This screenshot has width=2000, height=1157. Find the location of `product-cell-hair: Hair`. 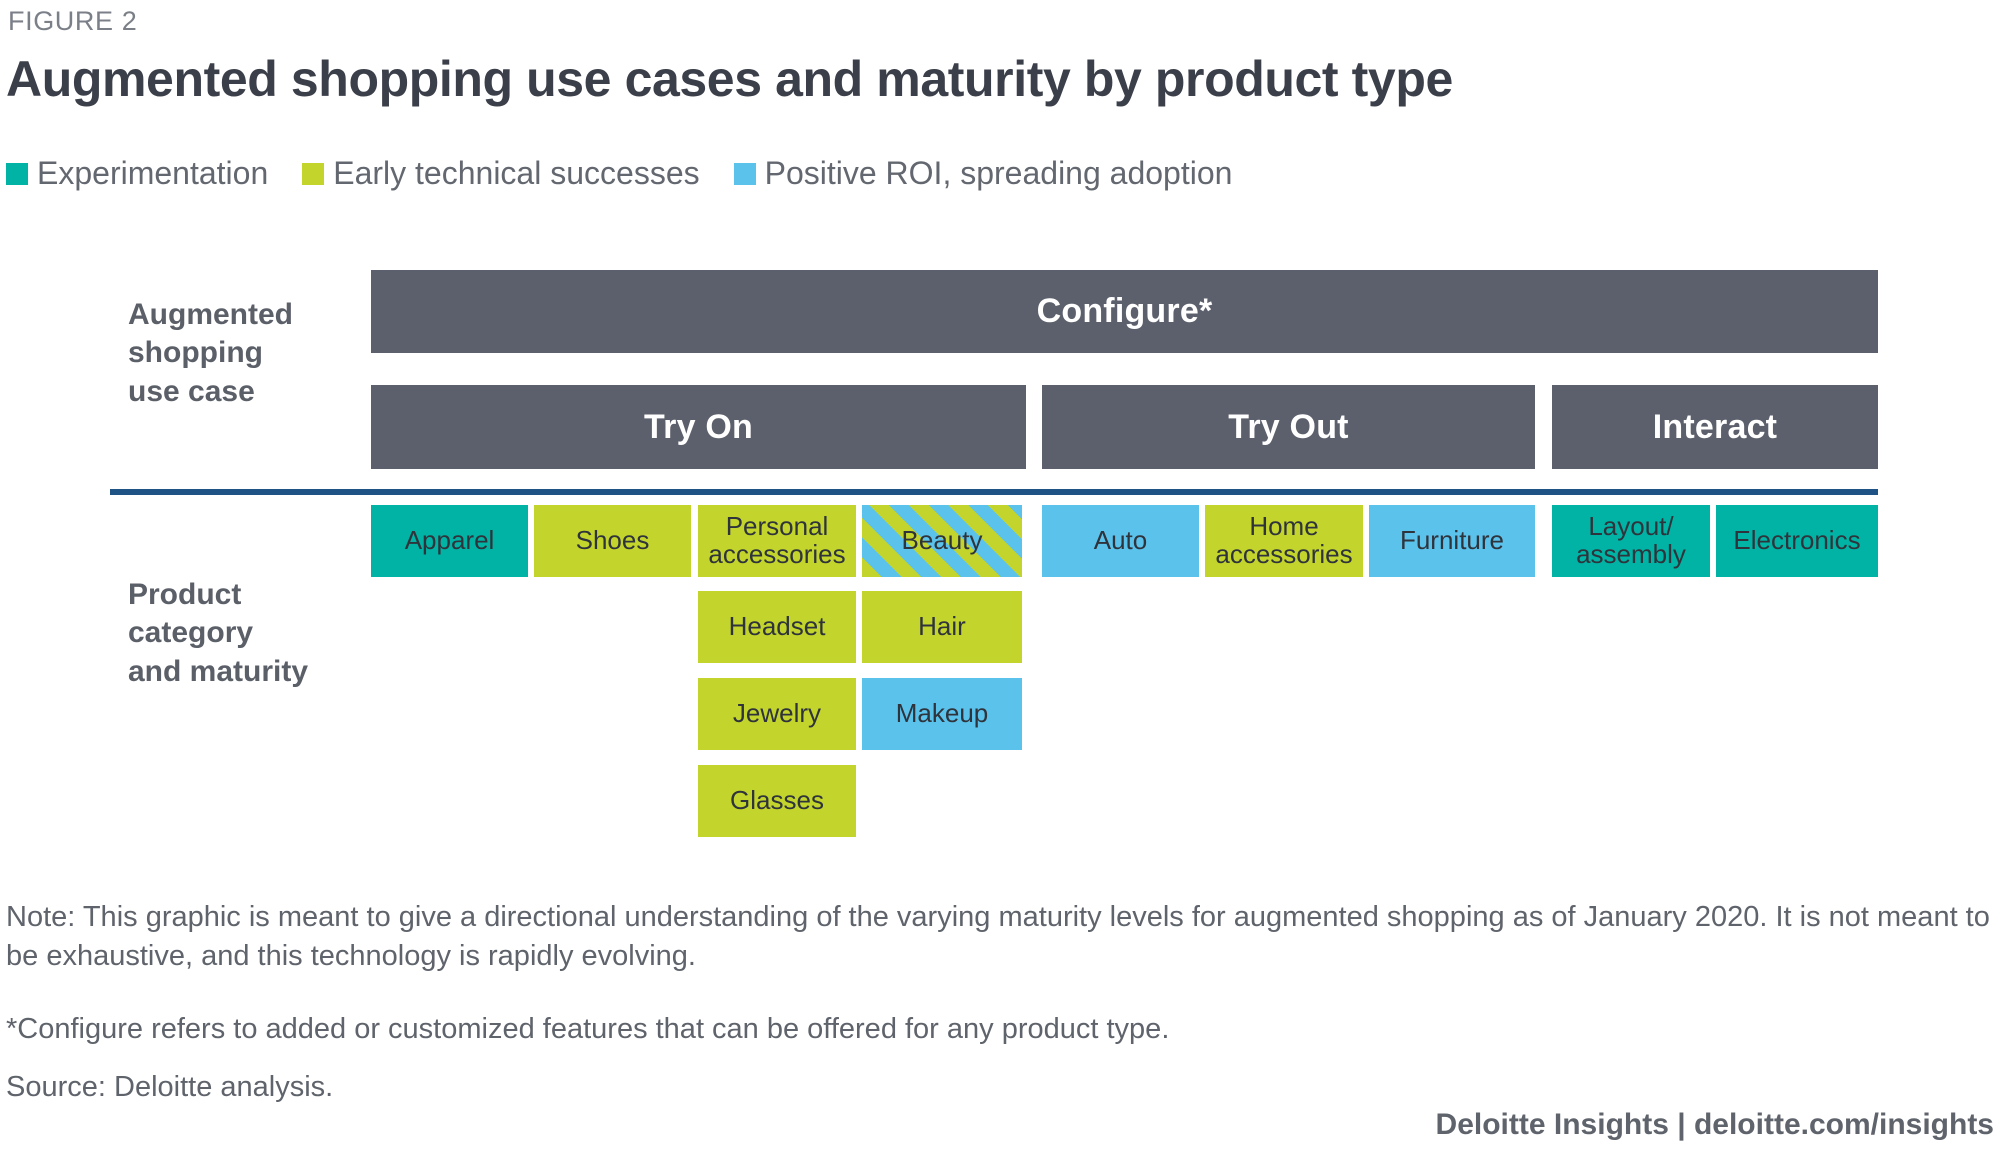

product-cell-hair: Hair is located at coordinates (942, 627).